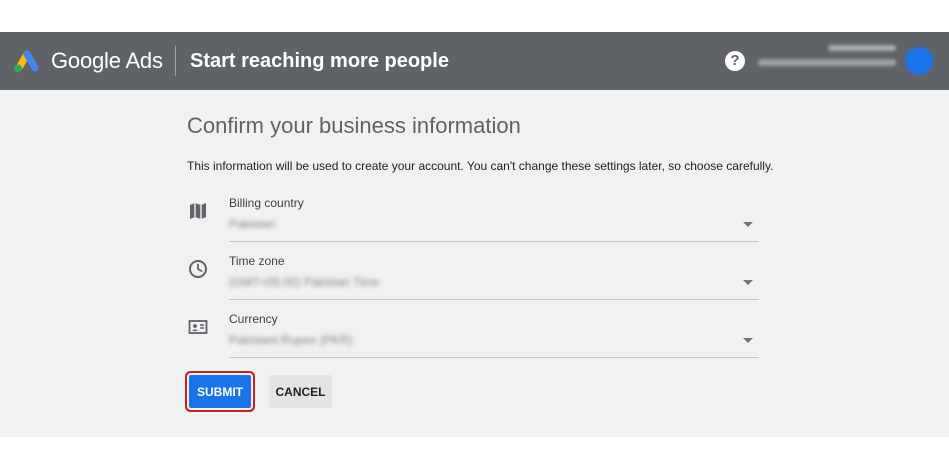 Image resolution: width=949 pixels, height=469 pixels. I want to click on avatar, so click(919, 61).